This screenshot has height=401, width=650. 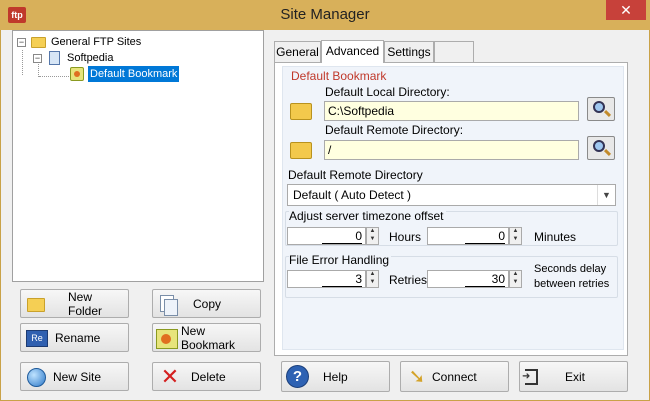 What do you see at coordinates (78, 337) in the screenshot?
I see `button-label: Rename` at bounding box center [78, 337].